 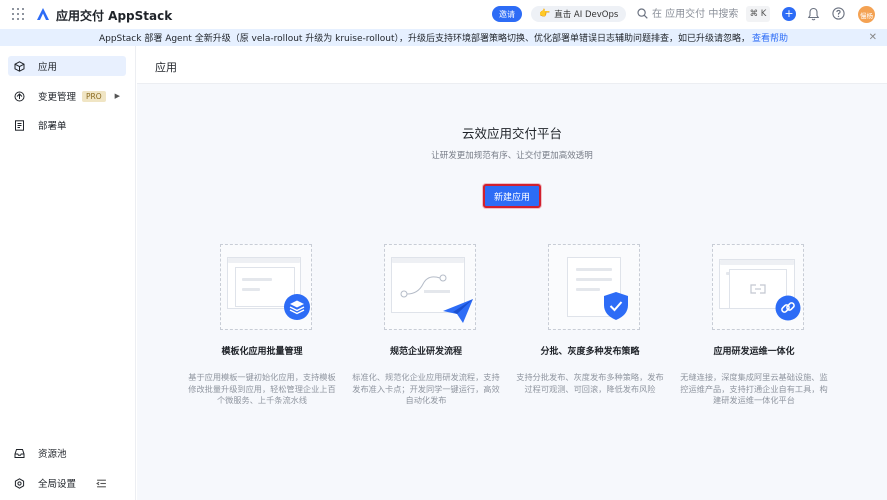 I want to click on link-icon, so click(x=788, y=308).